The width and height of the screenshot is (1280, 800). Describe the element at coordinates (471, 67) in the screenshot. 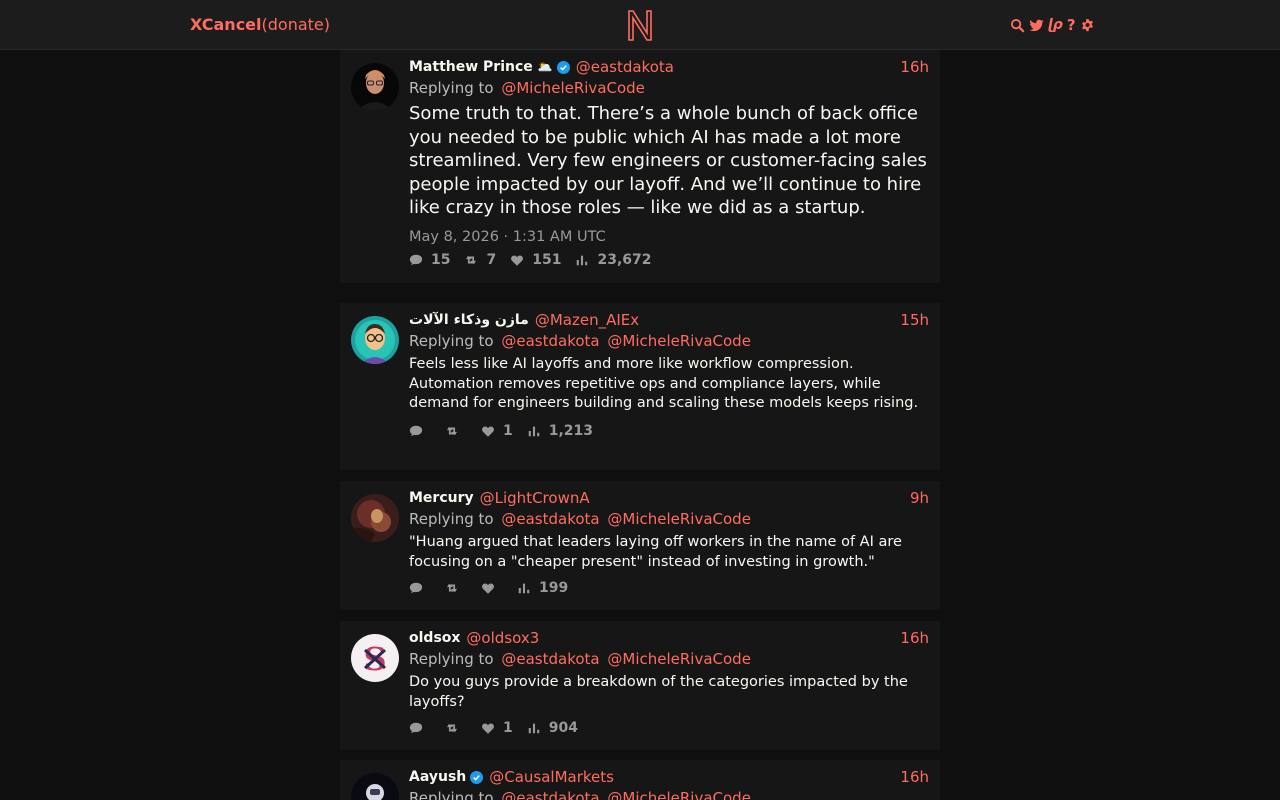

I see `fullname: Matthew Prince` at that location.